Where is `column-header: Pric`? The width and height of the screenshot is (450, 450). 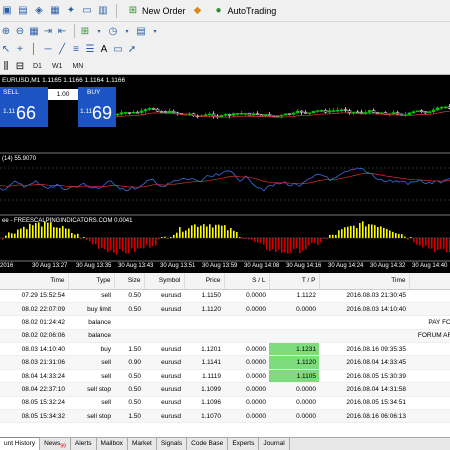 column-header: Pric is located at coordinates (429, 281).